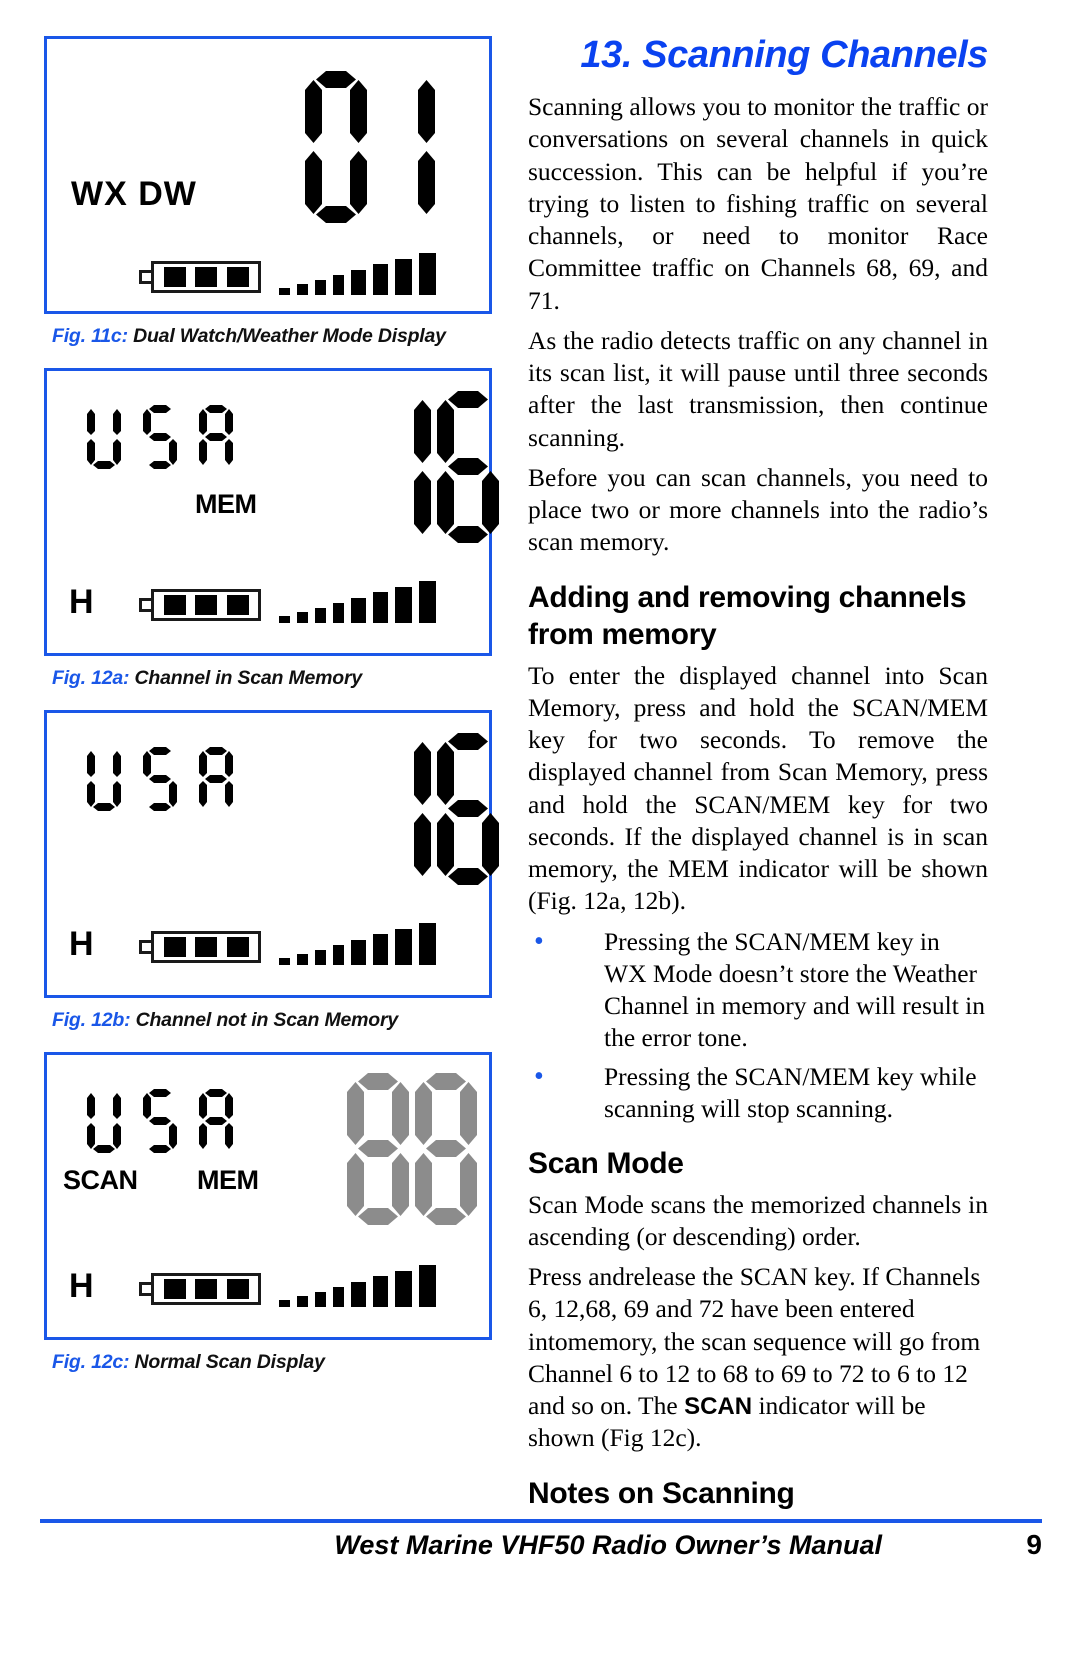  I want to click on figure-12b: H Fig. 12b: Channel not in Scan Memory, so click(271, 871).